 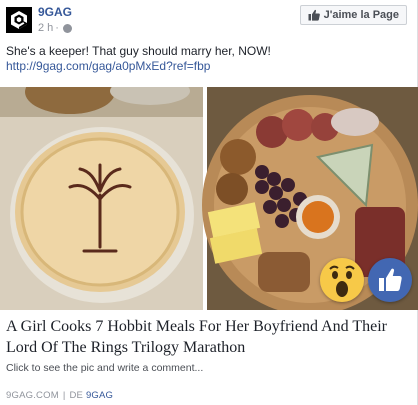 What do you see at coordinates (59, 395) in the screenshot?
I see `link-preview-source: 9GAG.COM | DE 9GAG` at bounding box center [59, 395].